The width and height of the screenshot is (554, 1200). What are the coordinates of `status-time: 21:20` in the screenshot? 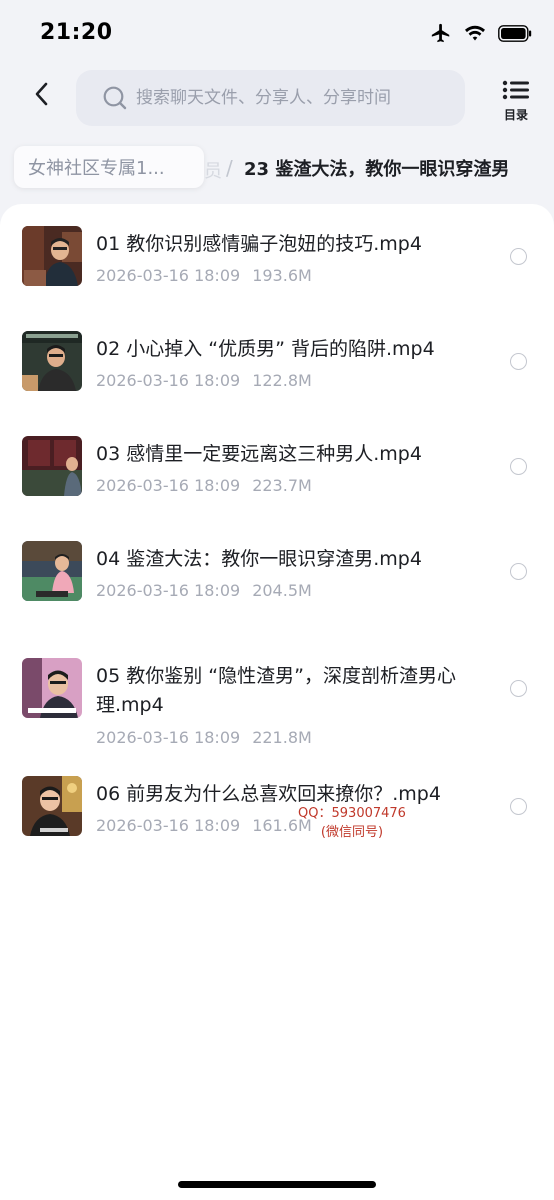 It's located at (76, 32).